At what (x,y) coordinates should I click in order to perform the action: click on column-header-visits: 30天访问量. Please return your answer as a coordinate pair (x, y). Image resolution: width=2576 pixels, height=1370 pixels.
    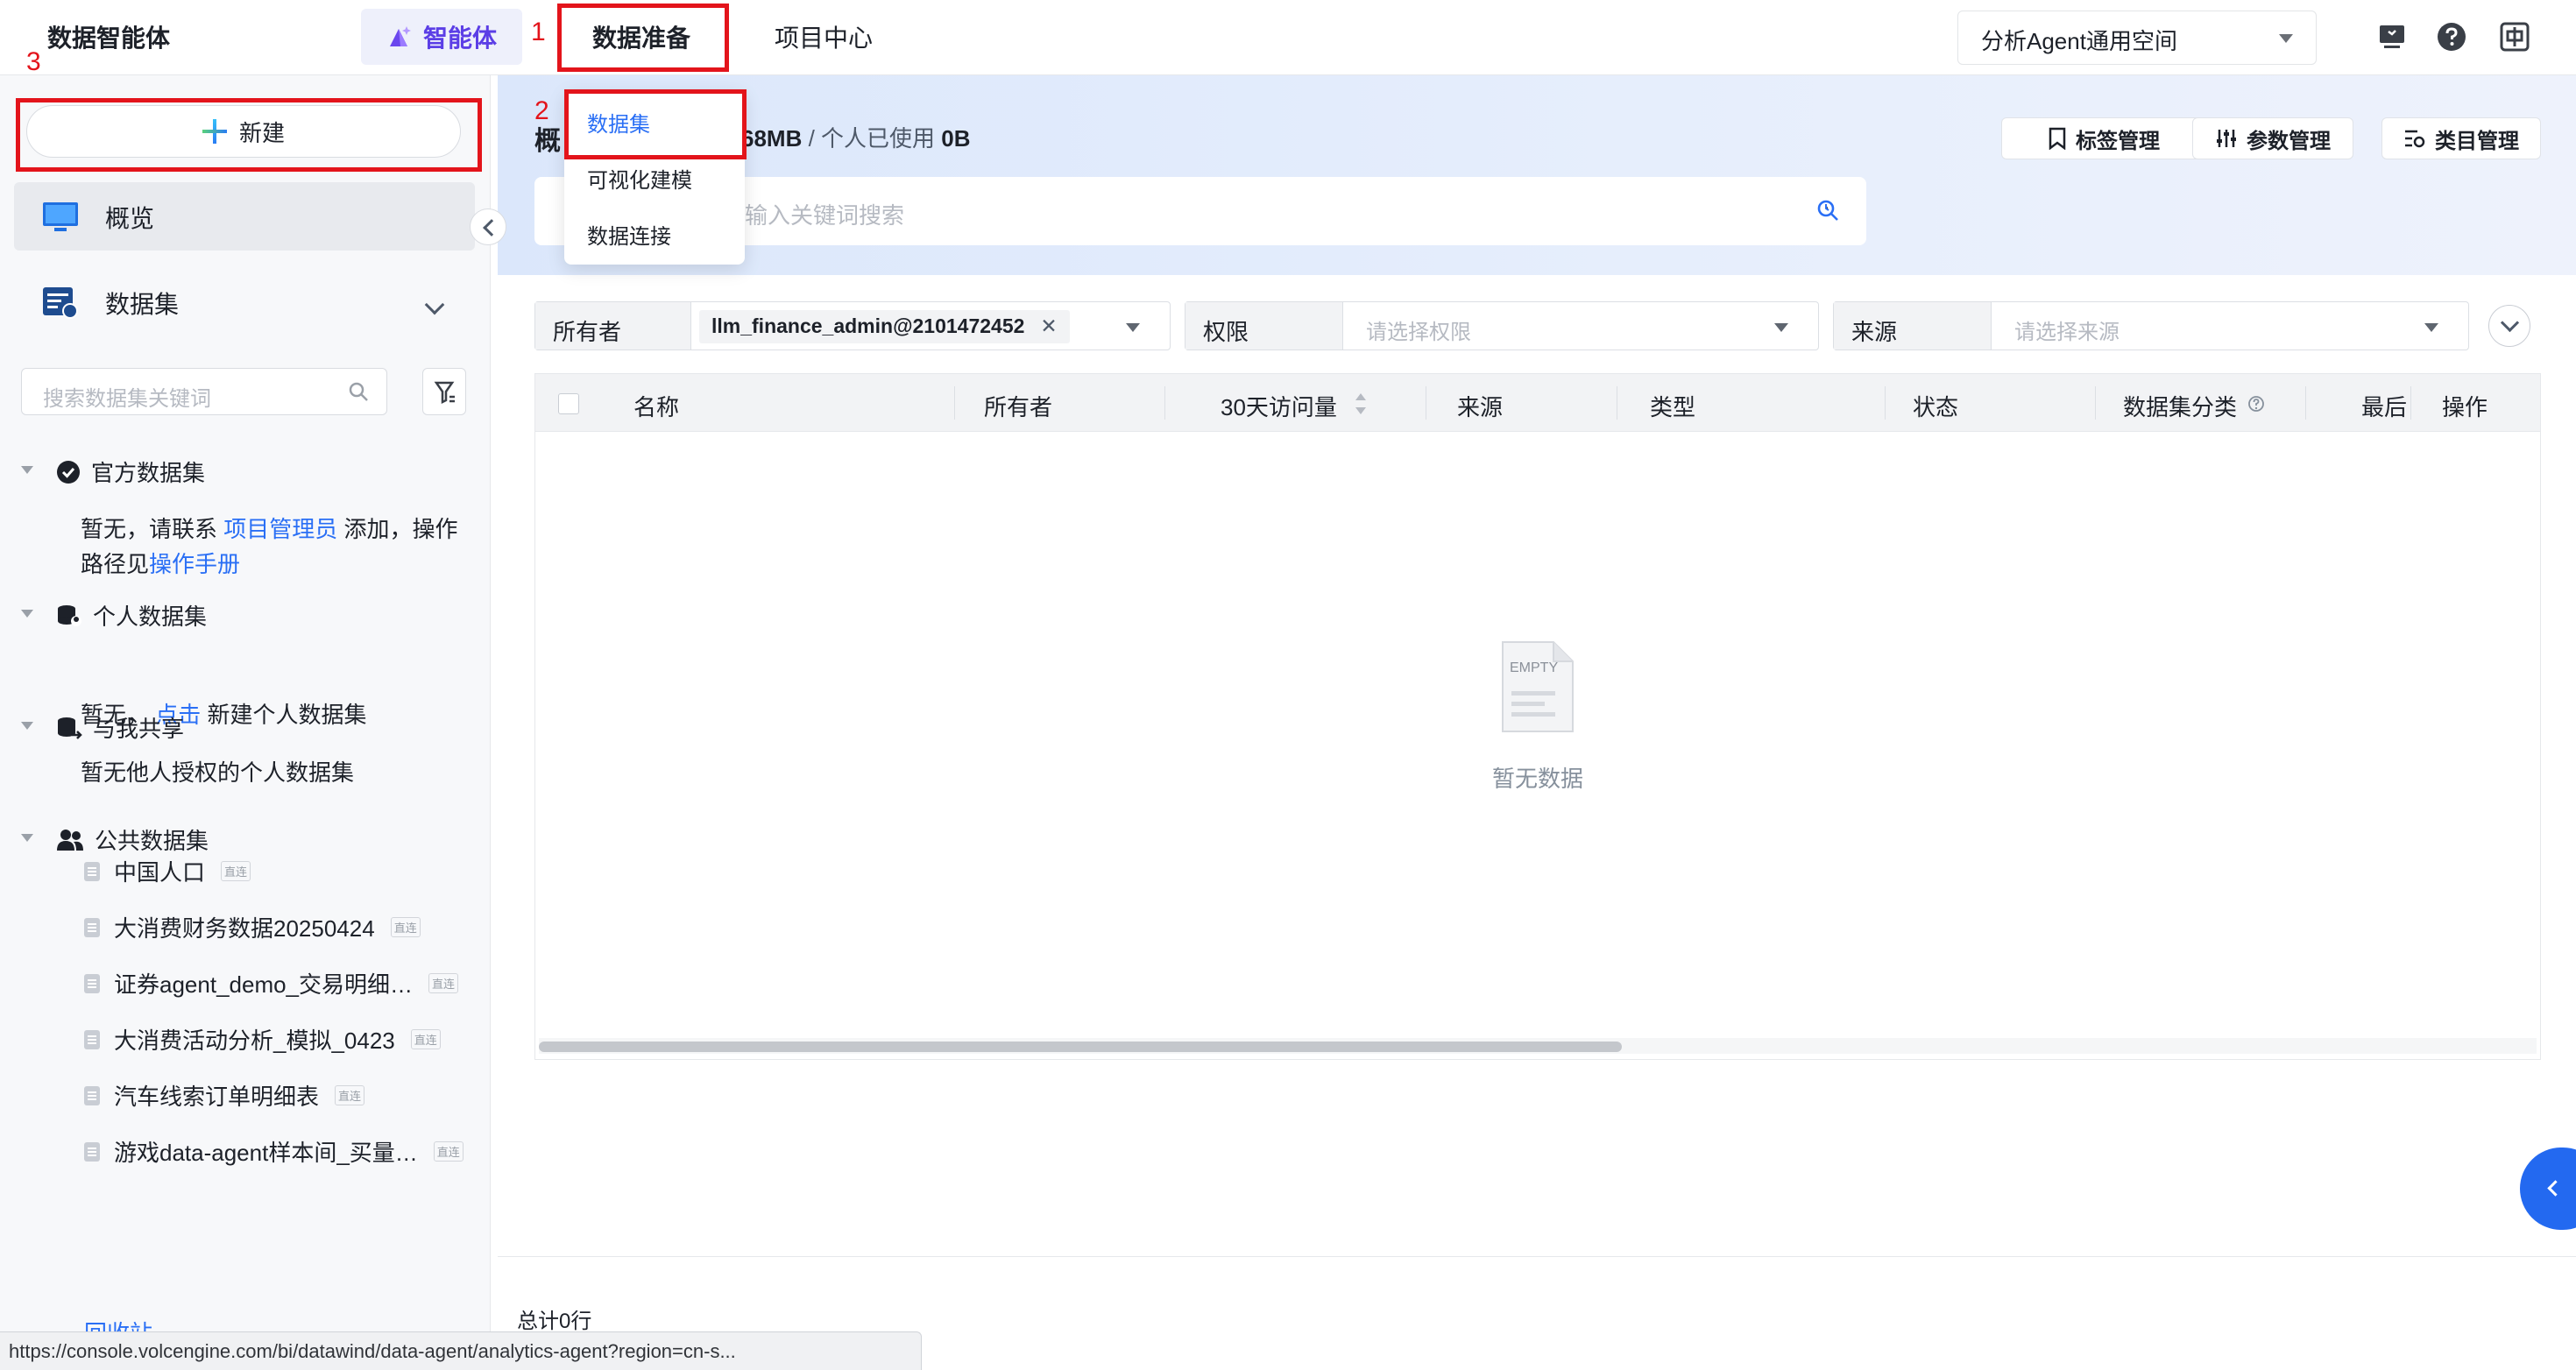
    Looking at the image, I should click on (1279, 406).